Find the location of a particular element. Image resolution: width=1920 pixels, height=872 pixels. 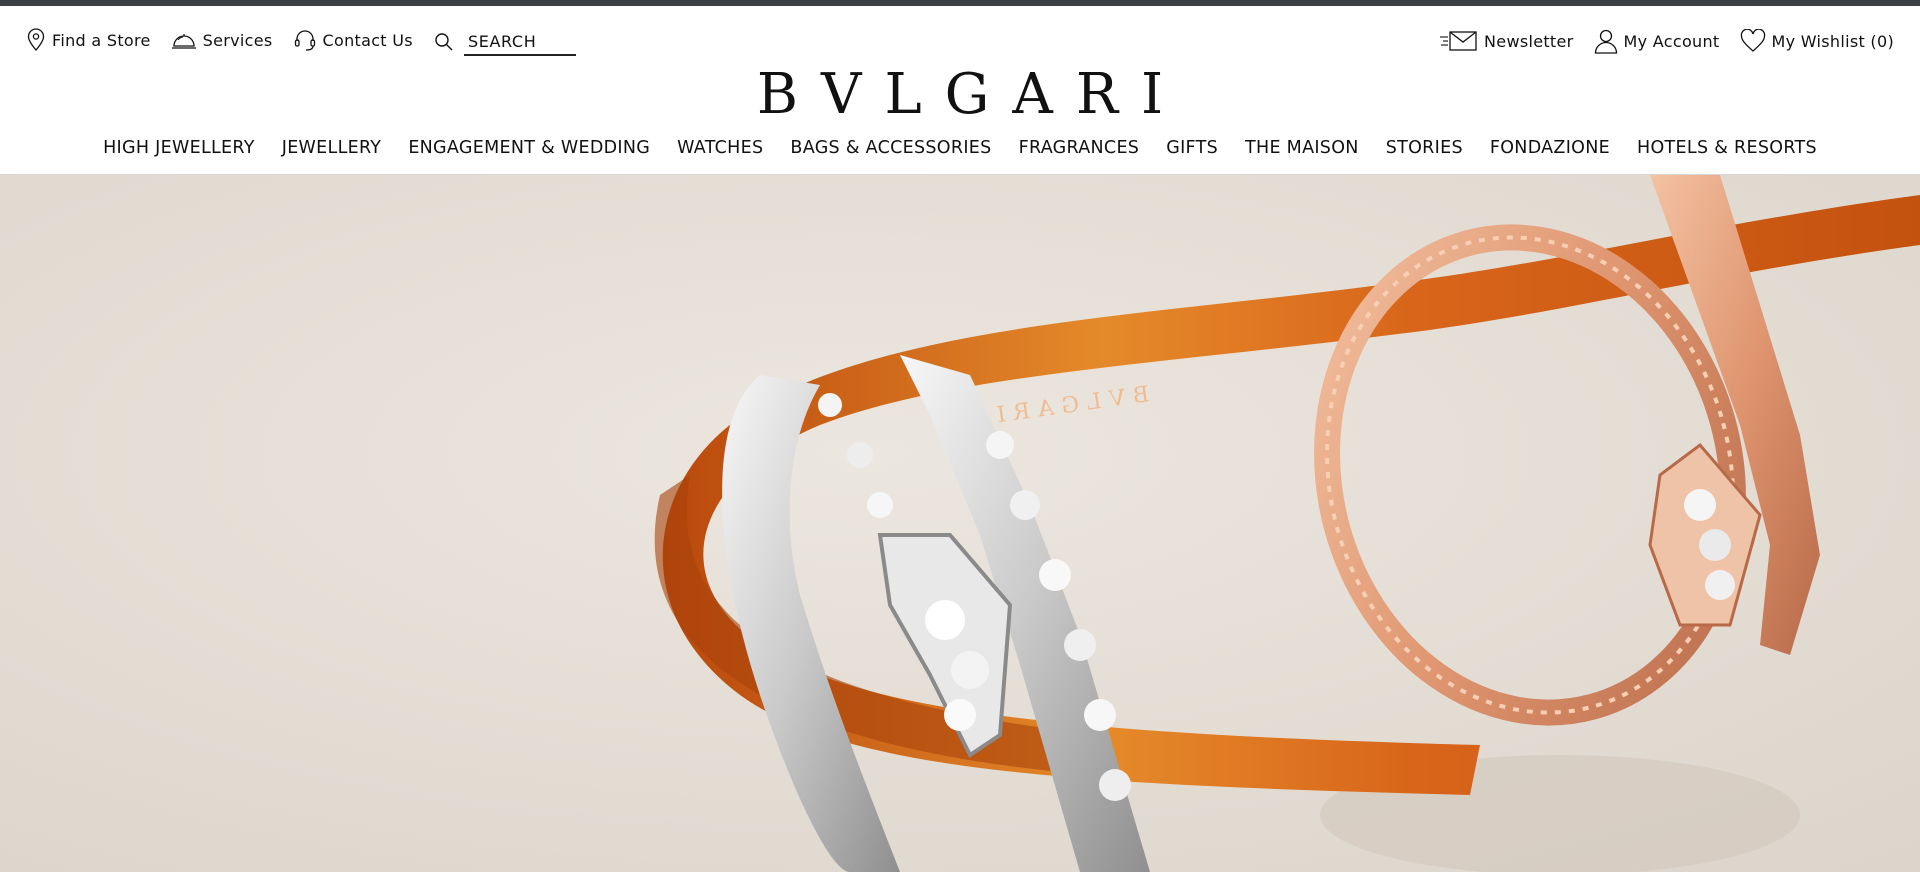

brand-logo: BVLGARI is located at coordinates (960, 95).